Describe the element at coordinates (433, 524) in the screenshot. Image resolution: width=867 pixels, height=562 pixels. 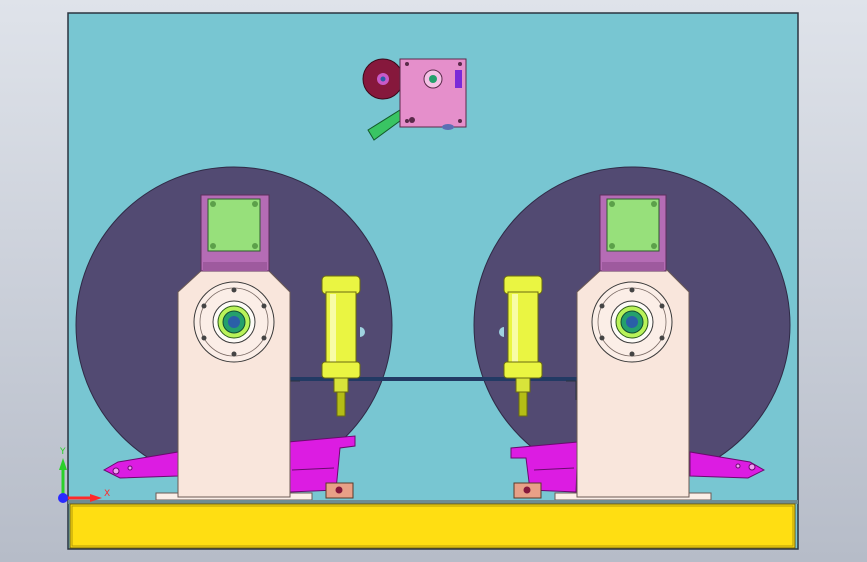
I see `base-bar` at that location.